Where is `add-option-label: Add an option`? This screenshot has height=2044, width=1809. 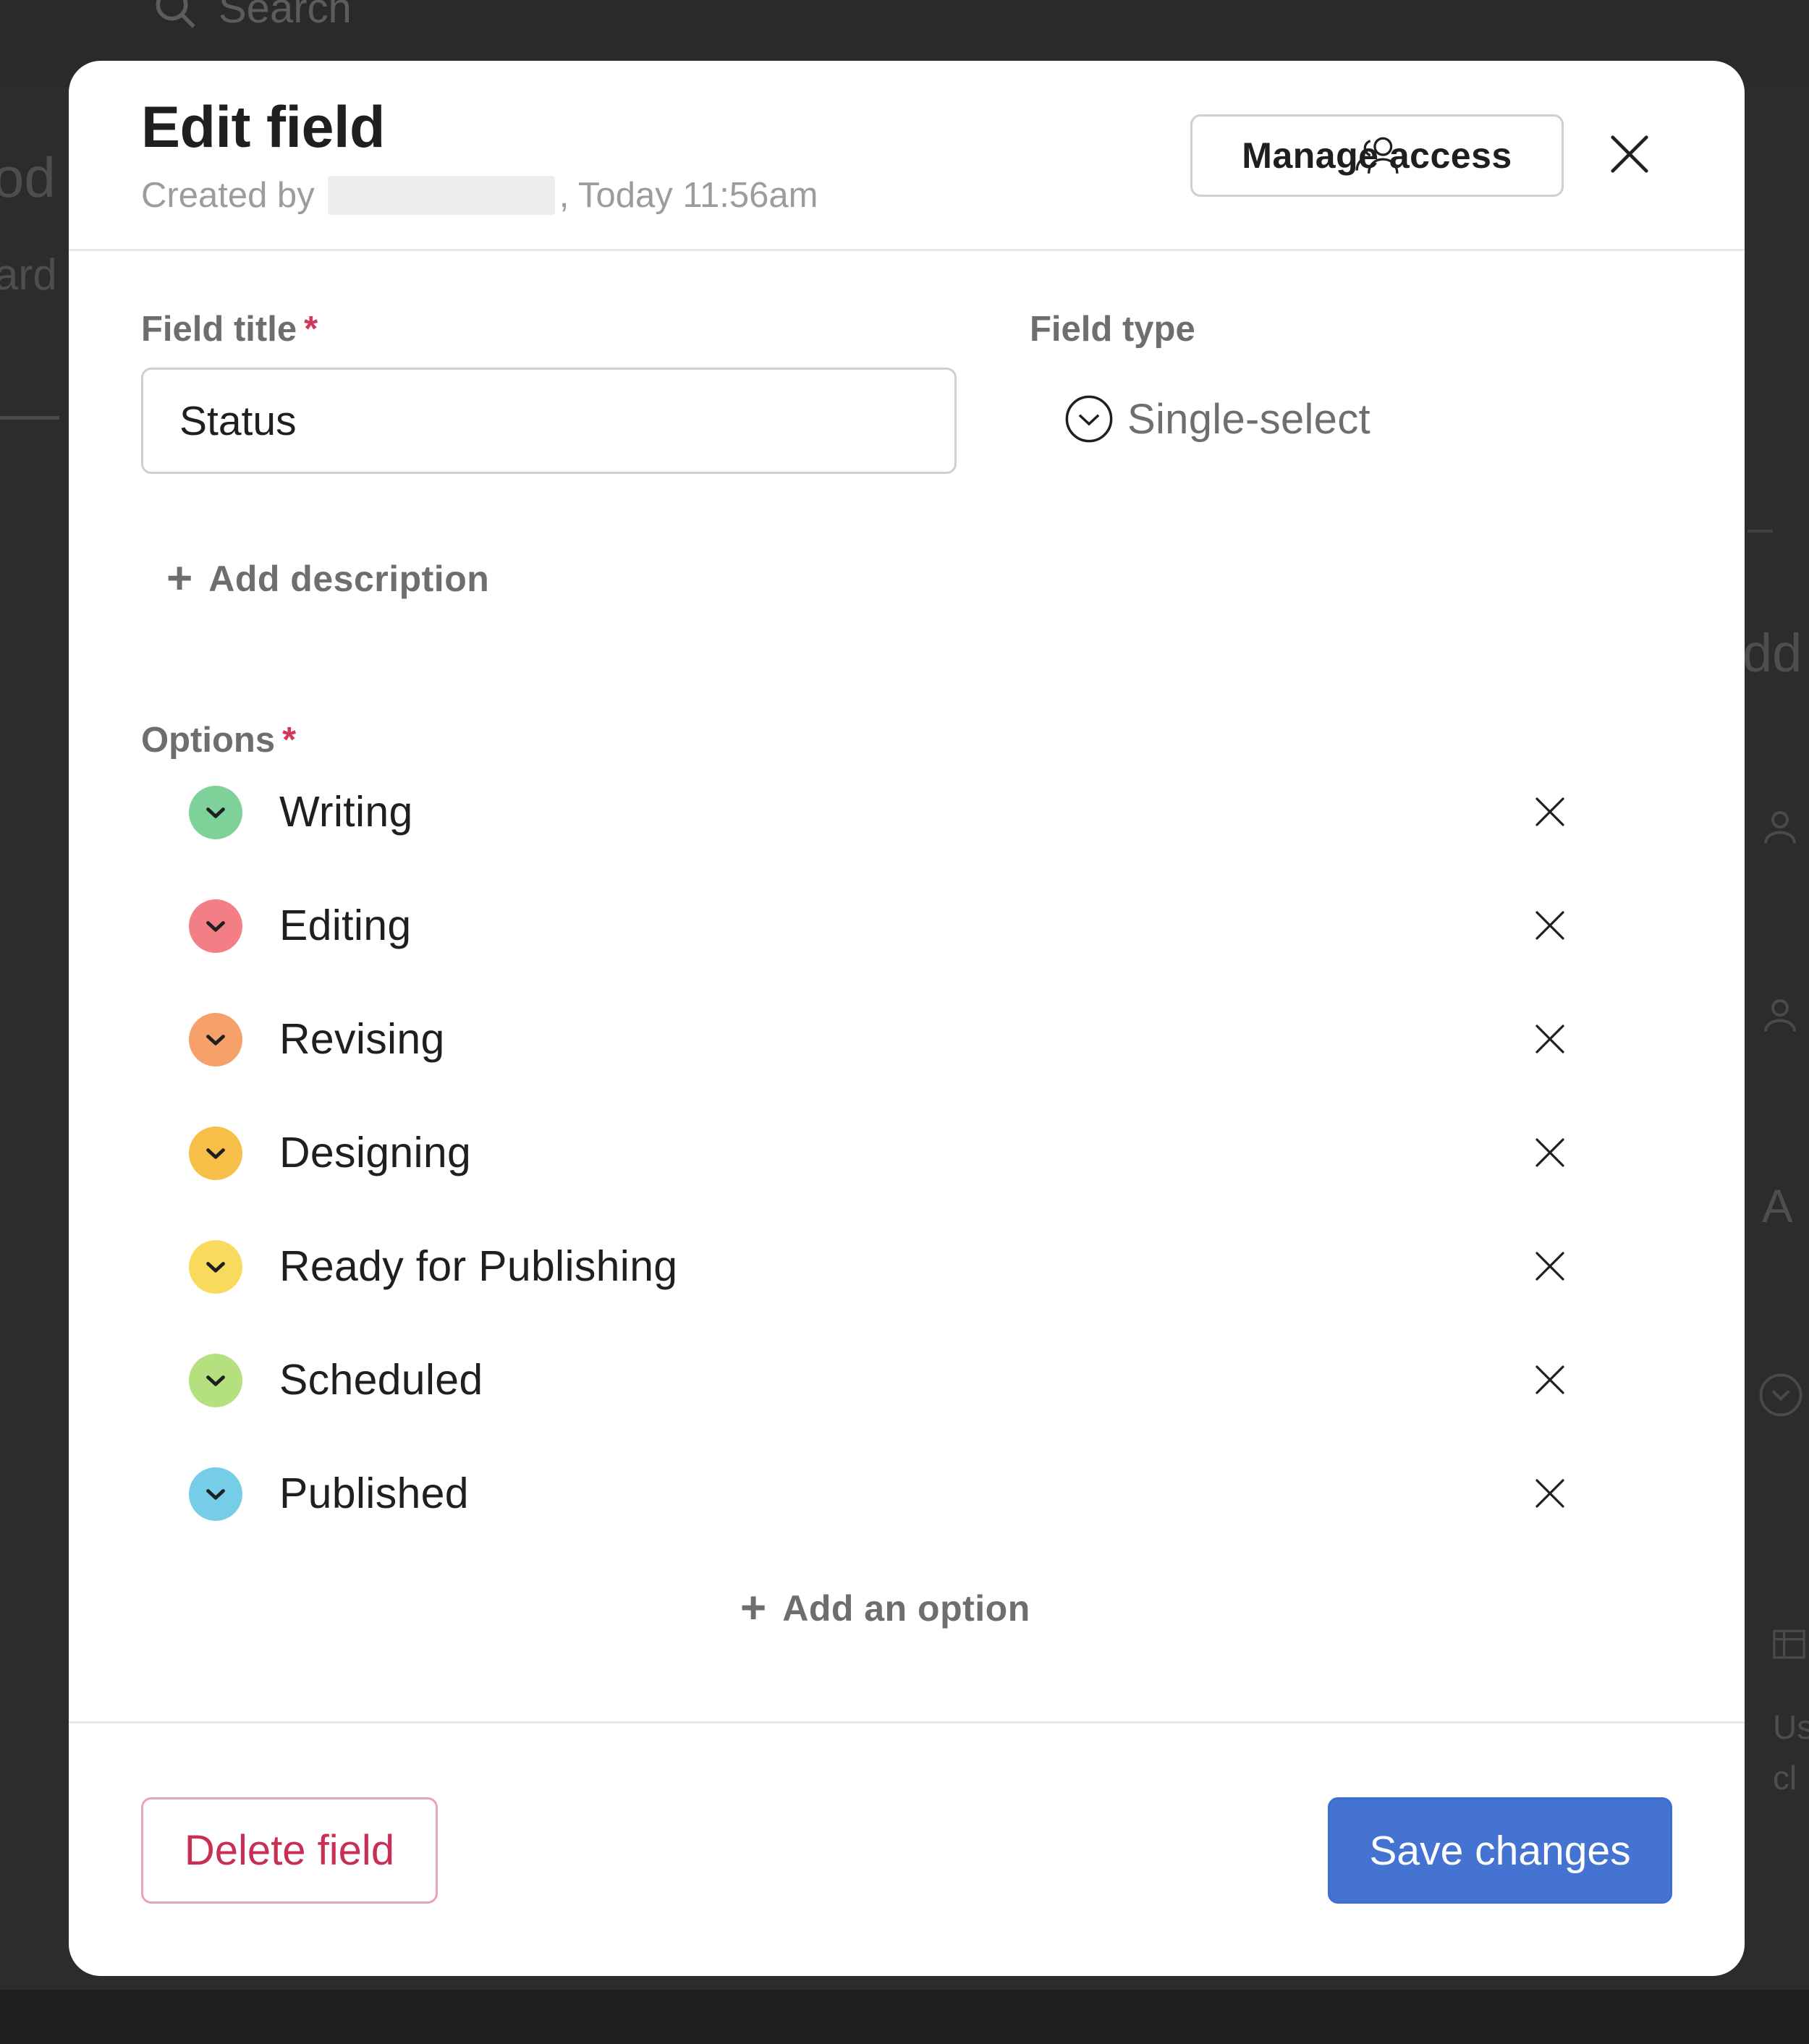
add-option-label: Add an option is located at coordinates (906, 1608).